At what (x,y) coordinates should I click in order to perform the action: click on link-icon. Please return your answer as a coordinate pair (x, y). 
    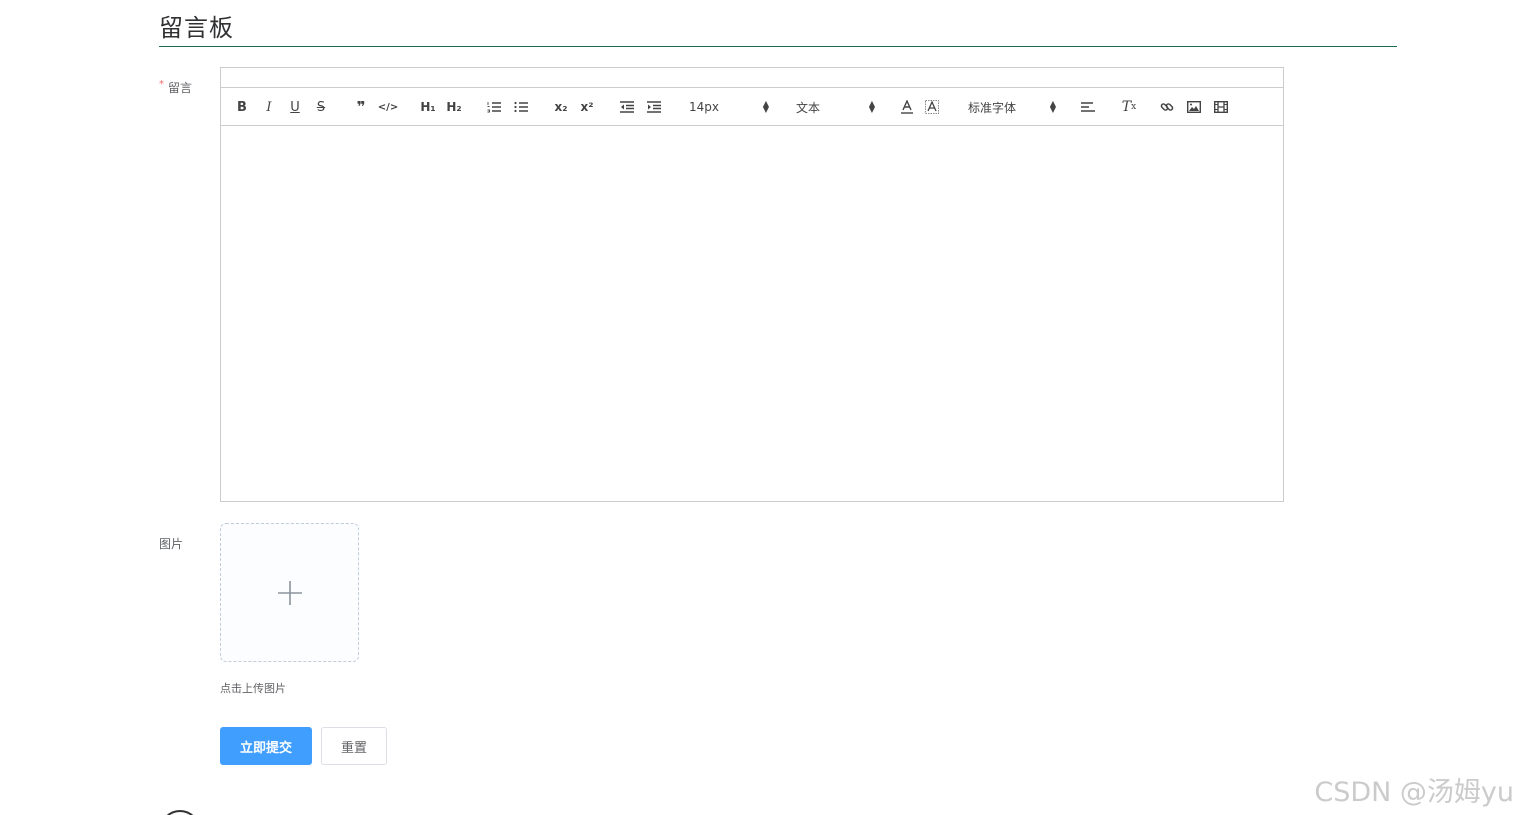
    Looking at the image, I should click on (1167, 107).